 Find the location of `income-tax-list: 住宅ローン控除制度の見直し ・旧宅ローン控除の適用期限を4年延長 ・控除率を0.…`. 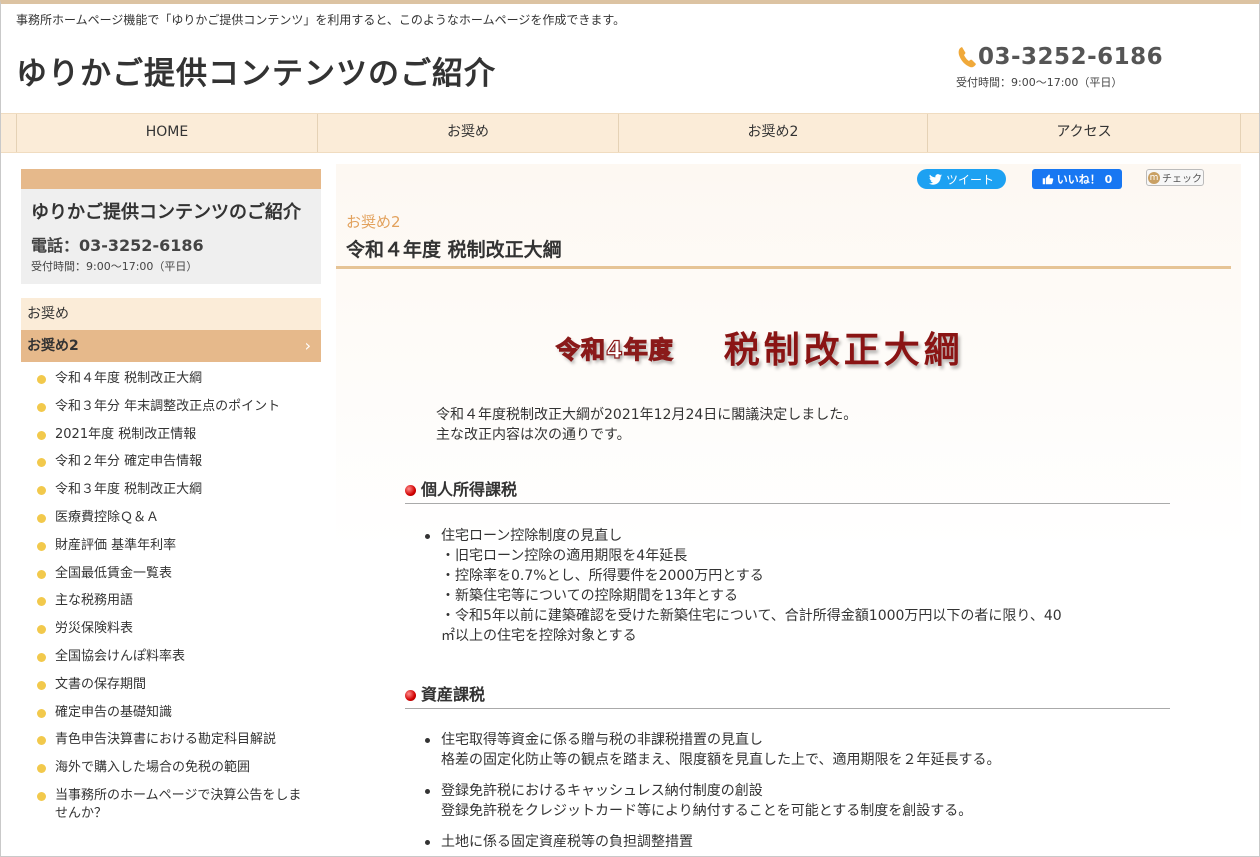

income-tax-list: 住宅ローン控除制度の見直し ・旧宅ローン控除の適用期限を4年延長 ・控除率を0.… is located at coordinates (791, 591).